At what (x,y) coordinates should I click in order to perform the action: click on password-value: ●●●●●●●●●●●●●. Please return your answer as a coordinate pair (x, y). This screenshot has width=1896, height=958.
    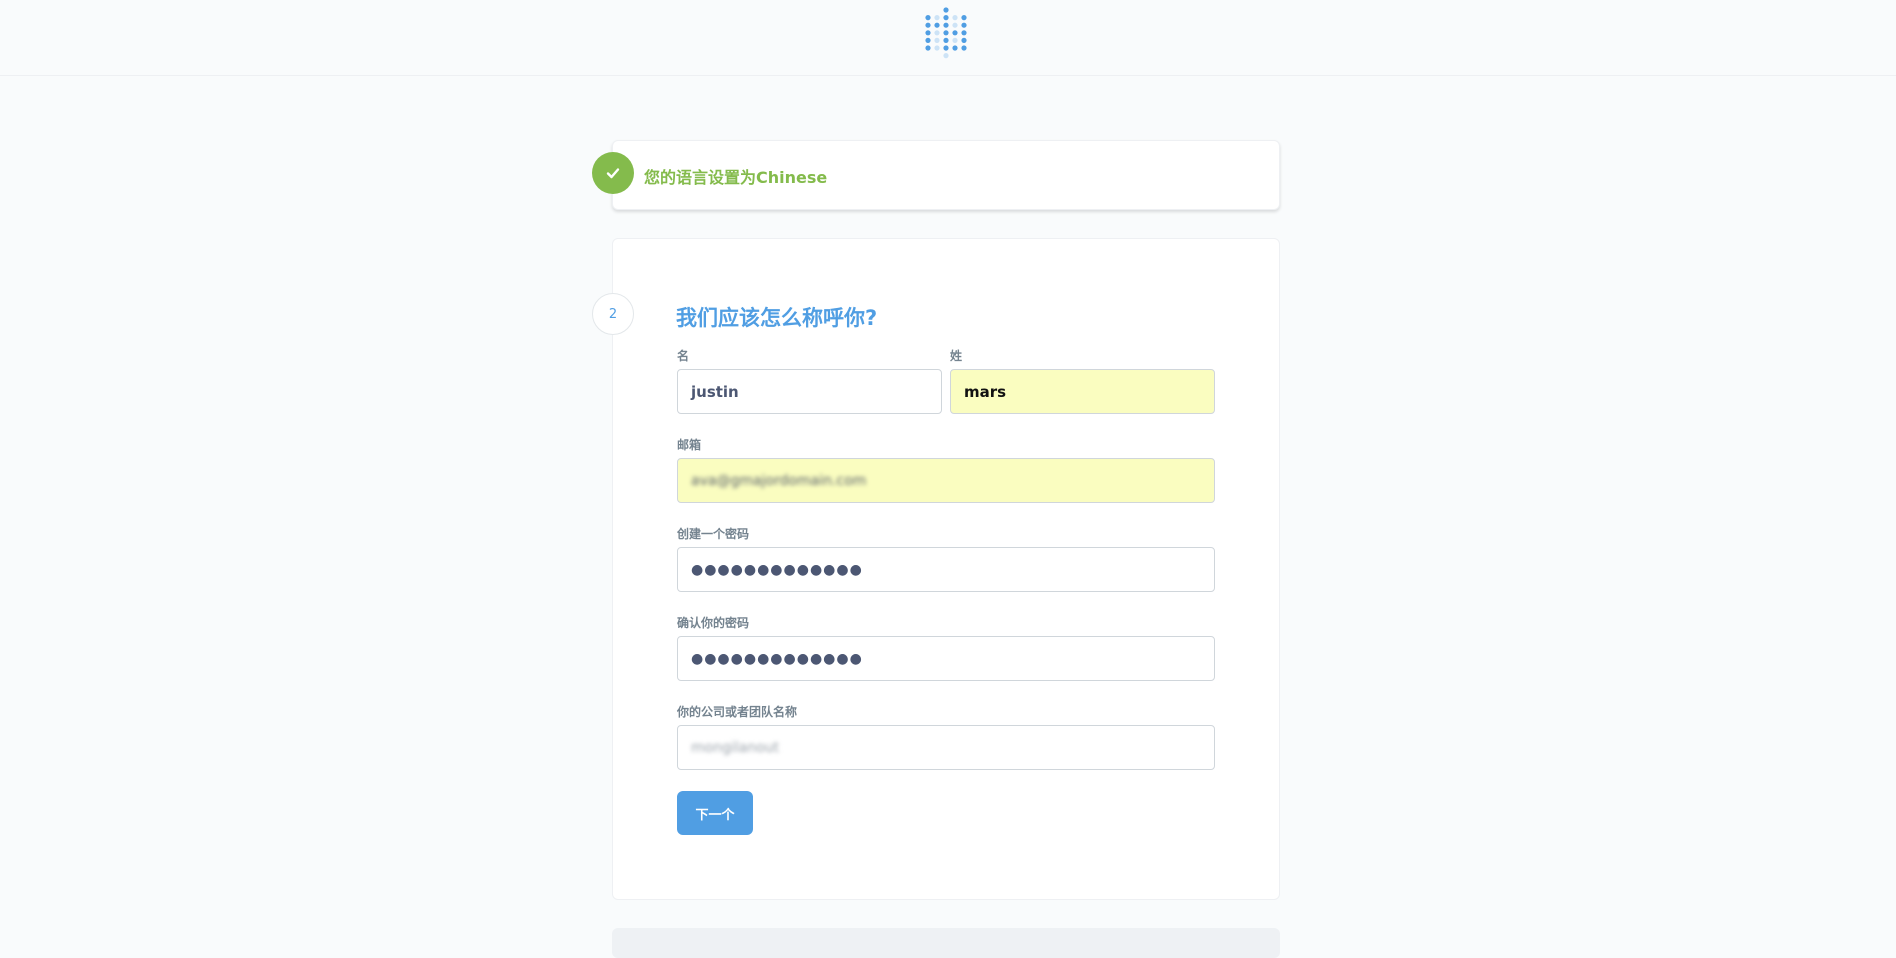
    Looking at the image, I should click on (777, 569).